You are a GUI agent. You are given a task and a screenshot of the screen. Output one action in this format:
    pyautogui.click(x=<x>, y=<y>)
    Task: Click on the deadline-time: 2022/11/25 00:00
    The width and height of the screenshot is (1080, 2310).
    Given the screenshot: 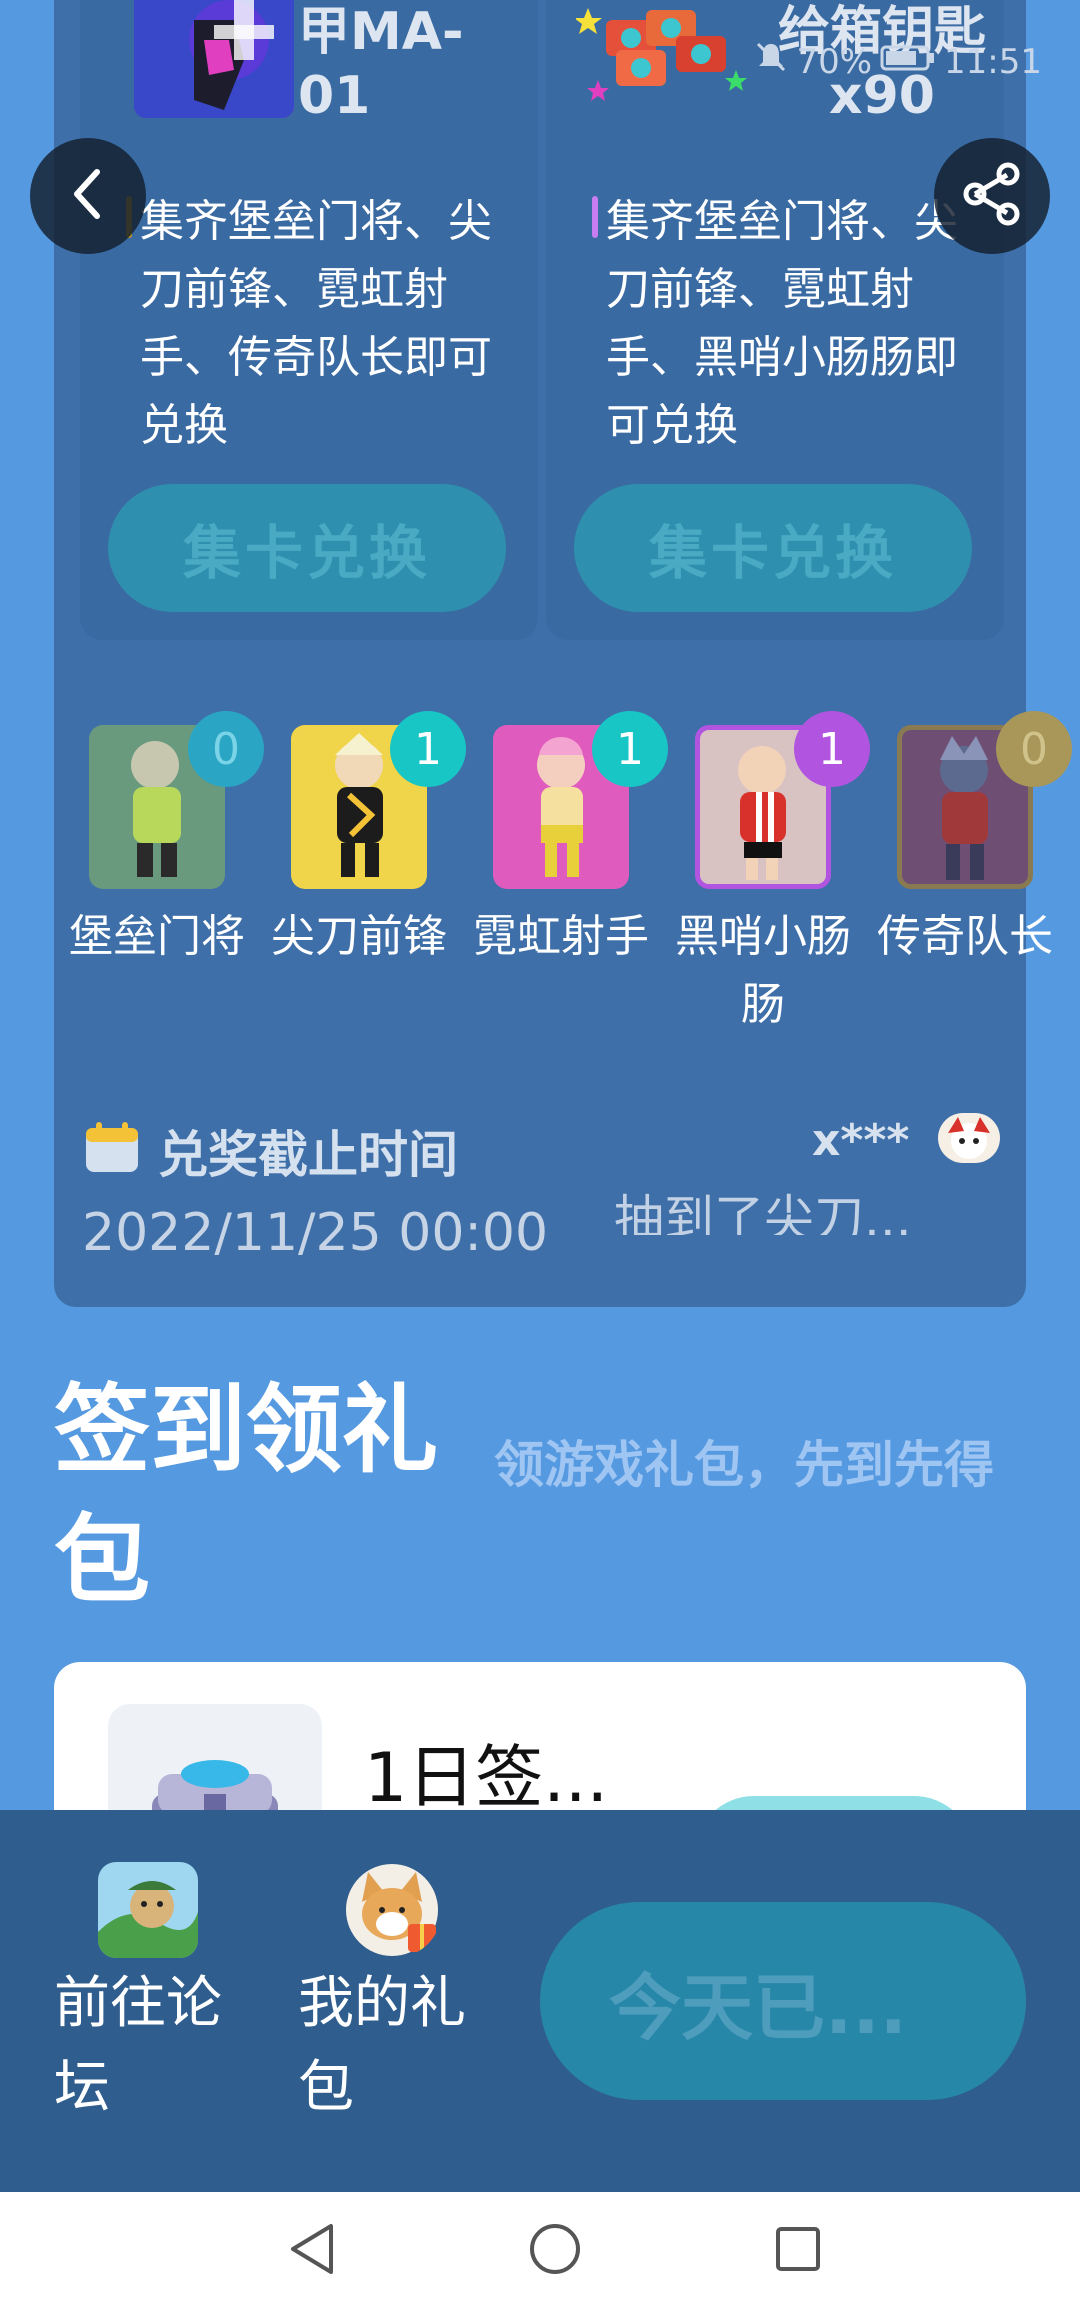 What is the action you would take?
    pyautogui.click(x=315, y=1233)
    